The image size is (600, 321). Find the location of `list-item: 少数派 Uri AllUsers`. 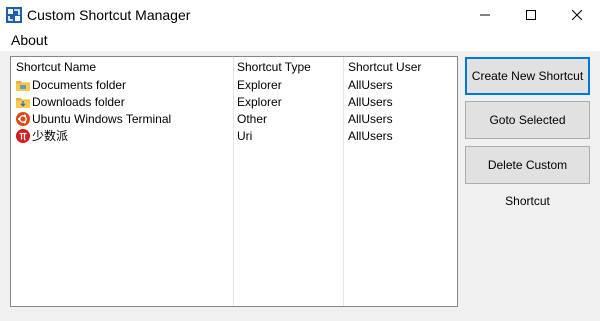

list-item: 少数派 Uri AllUsers is located at coordinates (234, 136).